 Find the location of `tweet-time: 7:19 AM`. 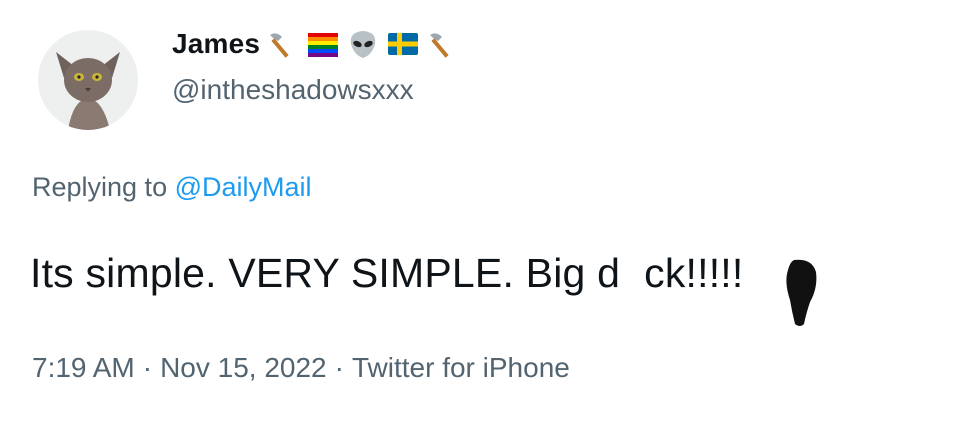

tweet-time: 7:19 AM is located at coordinates (83, 367).